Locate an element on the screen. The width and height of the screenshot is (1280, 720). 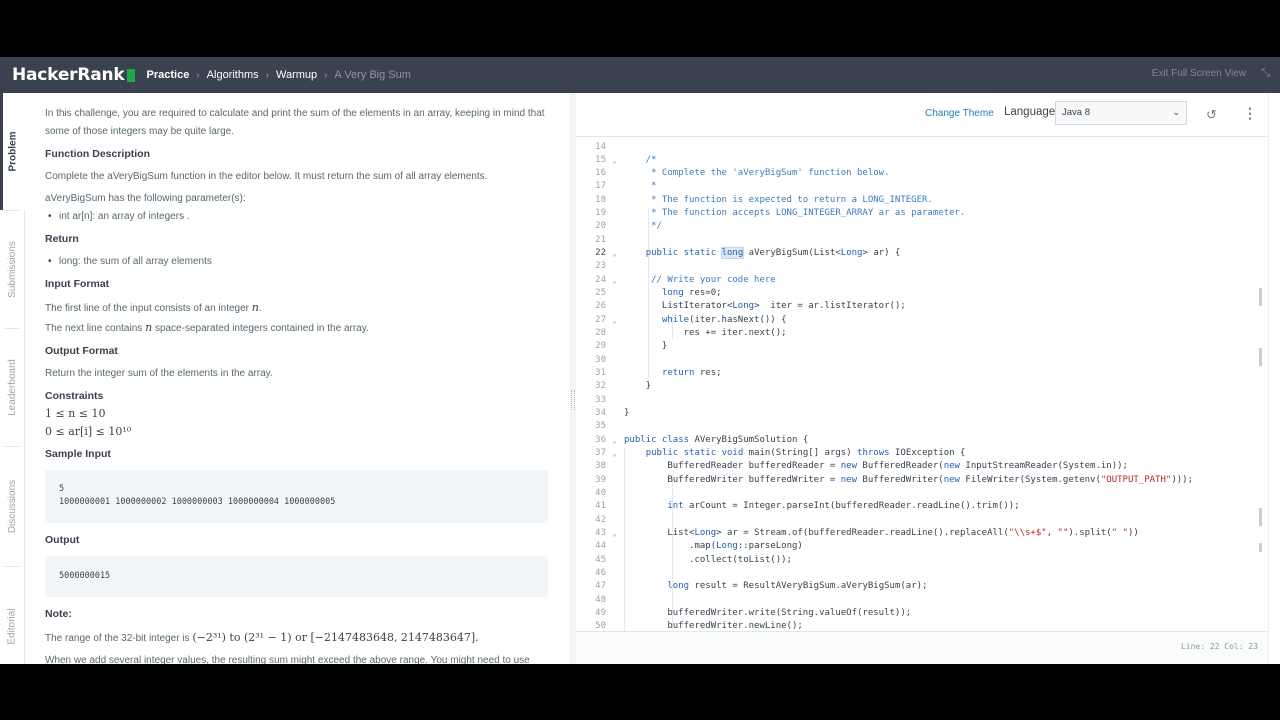
code-line: 40 is located at coordinates (600, 493).